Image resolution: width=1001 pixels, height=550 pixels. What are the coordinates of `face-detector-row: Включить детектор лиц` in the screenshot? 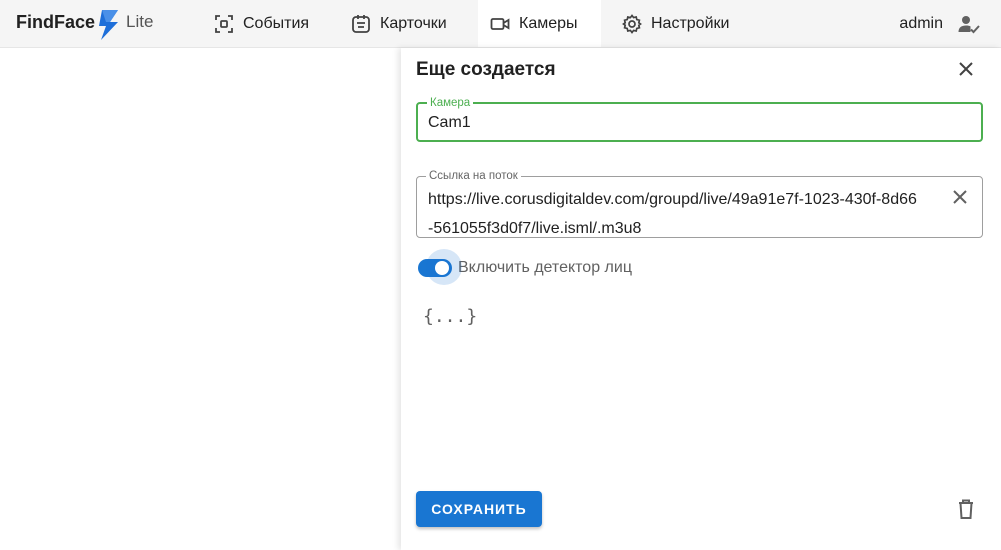 It's located at (524, 267).